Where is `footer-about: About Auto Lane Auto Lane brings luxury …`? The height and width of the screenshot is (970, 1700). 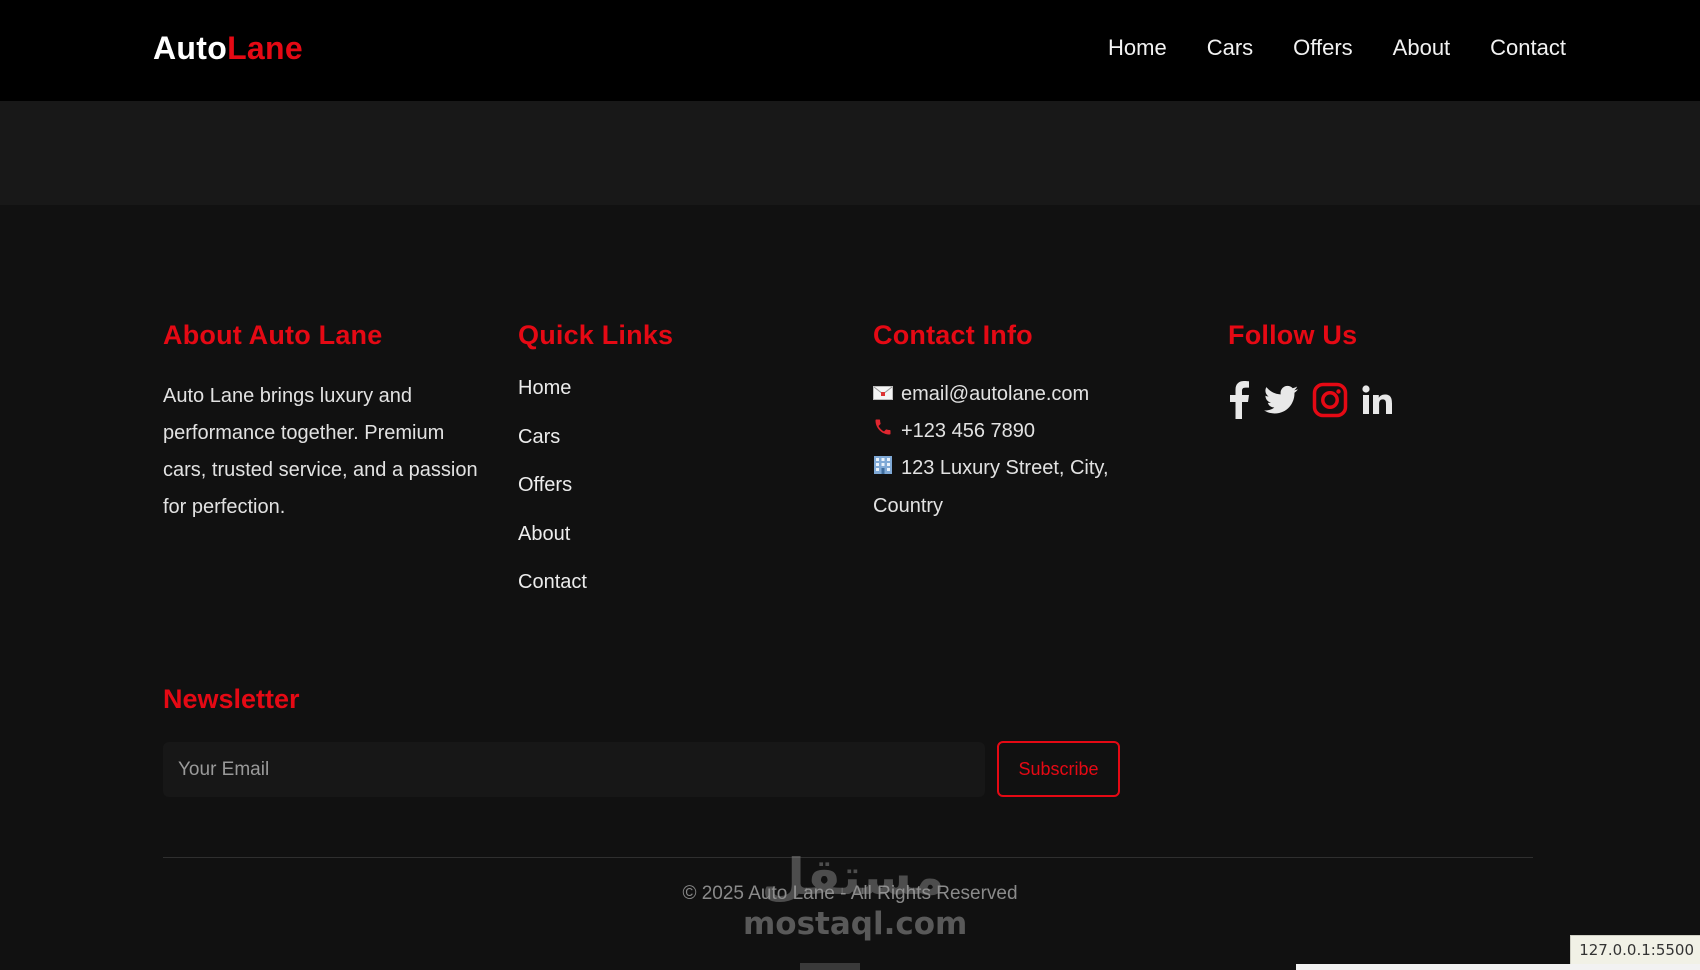 footer-about: About Auto Lane Auto Lane brings luxury … is located at coordinates (323, 424).